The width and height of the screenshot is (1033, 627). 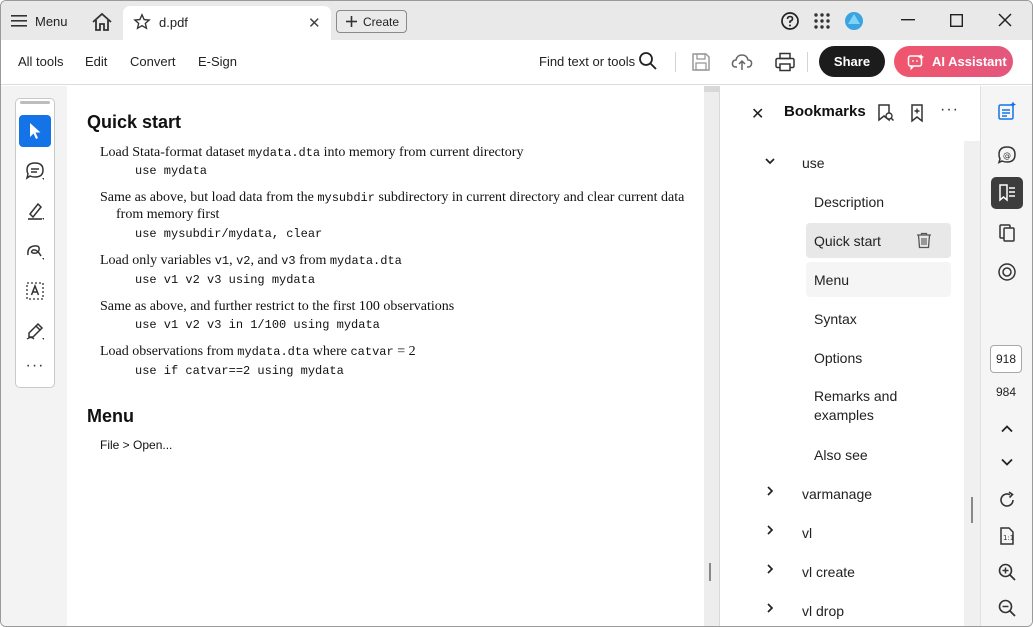 I want to click on menu-heading: Menu, so click(x=110, y=416).